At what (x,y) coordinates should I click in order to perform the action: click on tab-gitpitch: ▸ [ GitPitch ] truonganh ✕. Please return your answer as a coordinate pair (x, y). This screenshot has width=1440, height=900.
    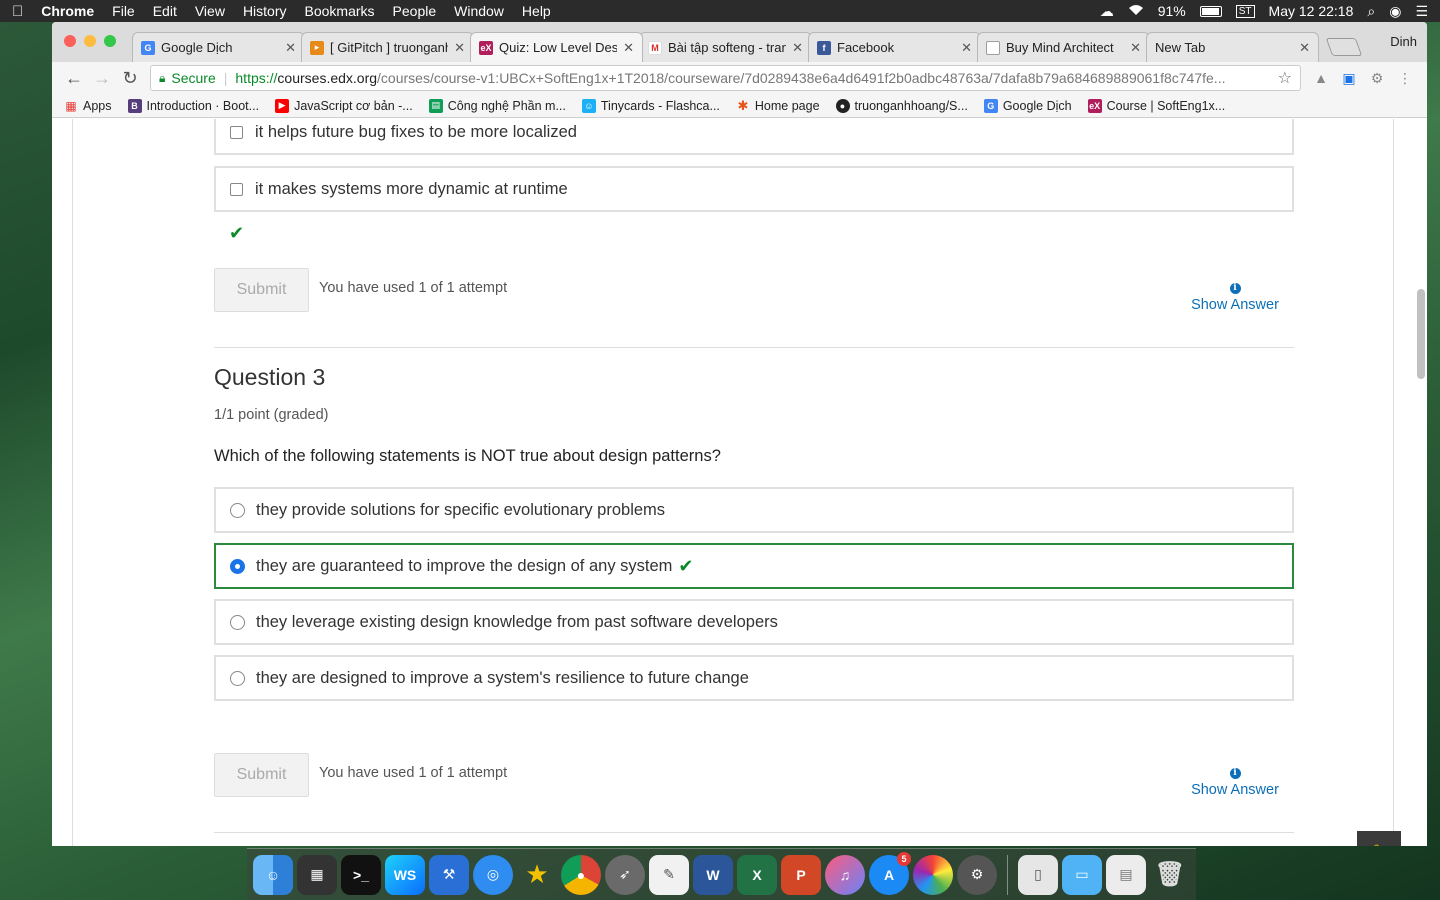
    Looking at the image, I should click on (387, 47).